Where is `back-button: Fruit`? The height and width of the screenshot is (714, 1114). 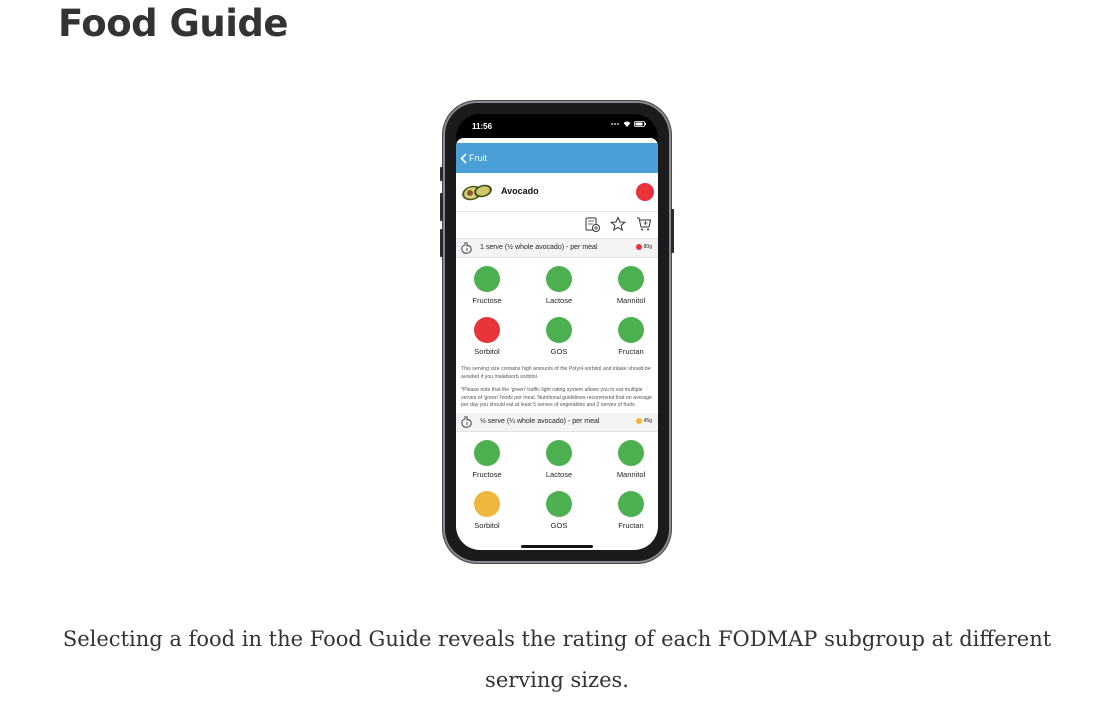 back-button: Fruit is located at coordinates (473, 158).